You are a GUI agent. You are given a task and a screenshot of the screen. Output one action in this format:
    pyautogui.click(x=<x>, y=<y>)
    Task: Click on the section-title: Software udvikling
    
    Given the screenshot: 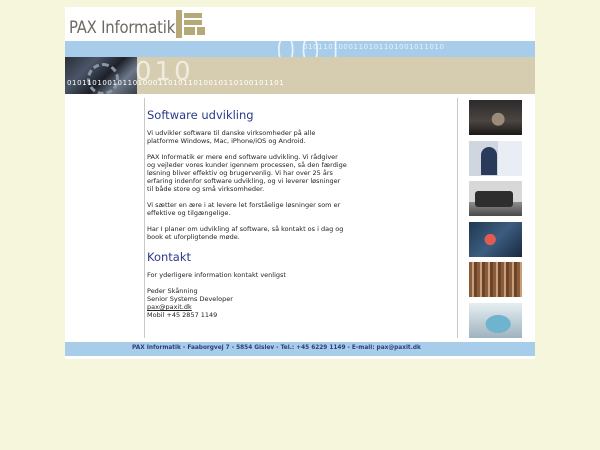 What is the action you would take?
    pyautogui.click(x=200, y=115)
    